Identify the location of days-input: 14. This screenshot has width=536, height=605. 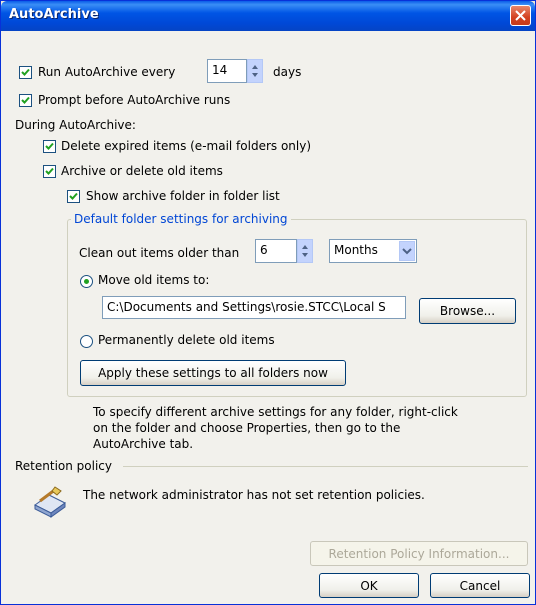
(227, 71).